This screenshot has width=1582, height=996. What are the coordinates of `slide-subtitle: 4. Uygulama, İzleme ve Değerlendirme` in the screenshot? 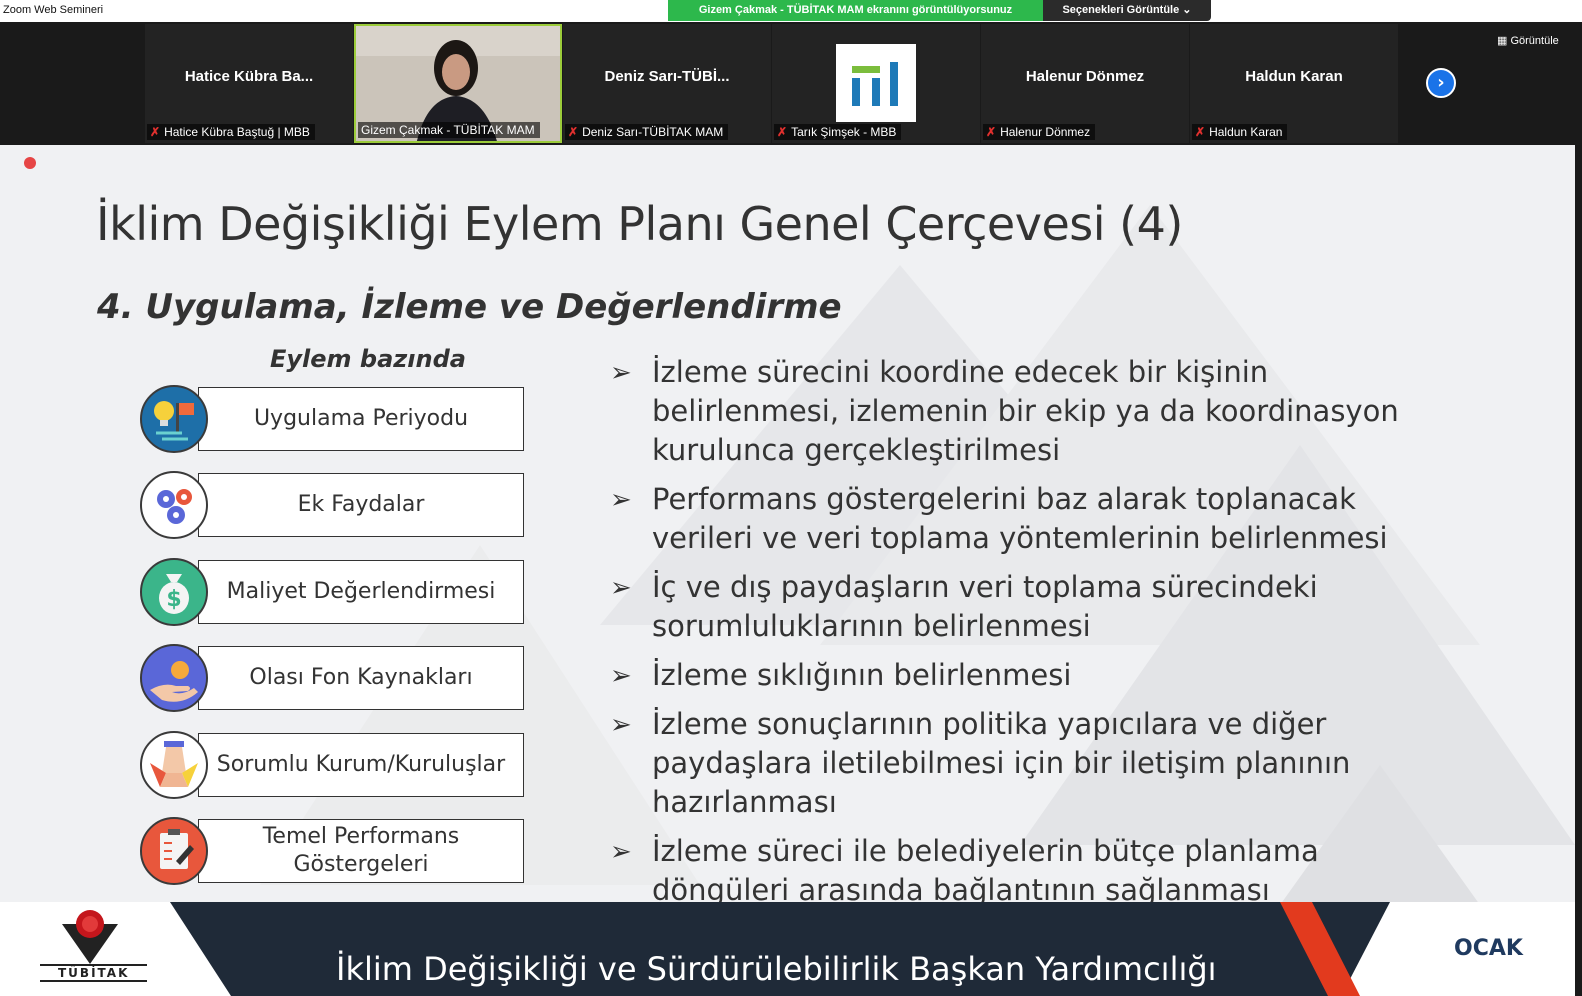 It's located at (469, 307).